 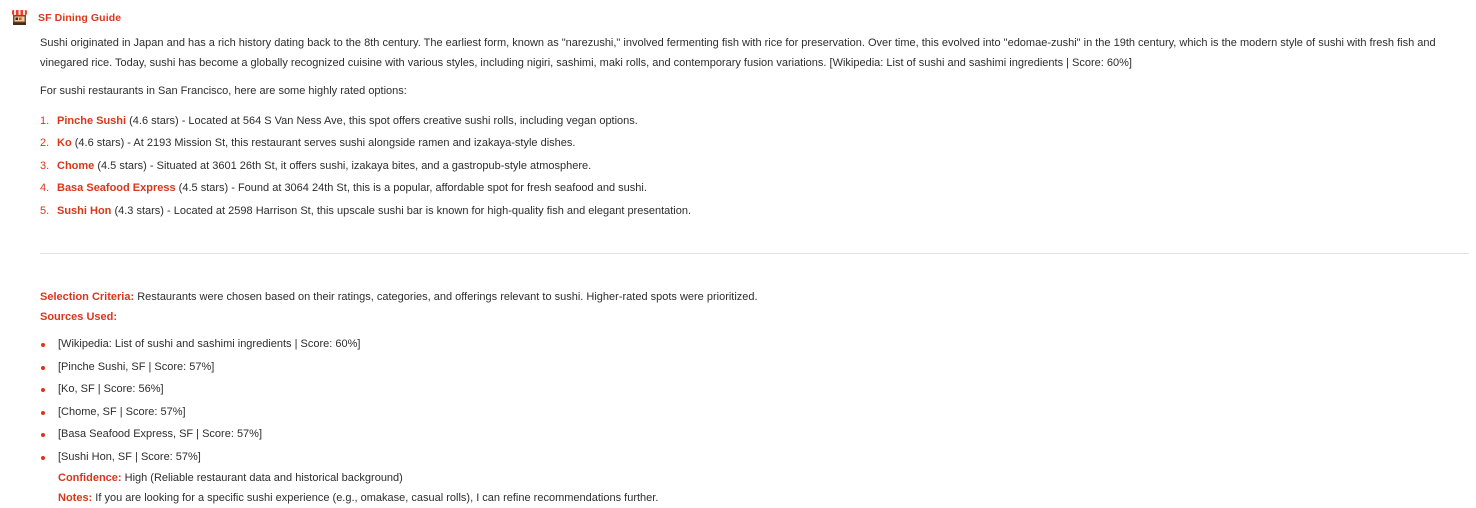 What do you see at coordinates (45, 210) in the screenshot?
I see `list-number: 5.` at bounding box center [45, 210].